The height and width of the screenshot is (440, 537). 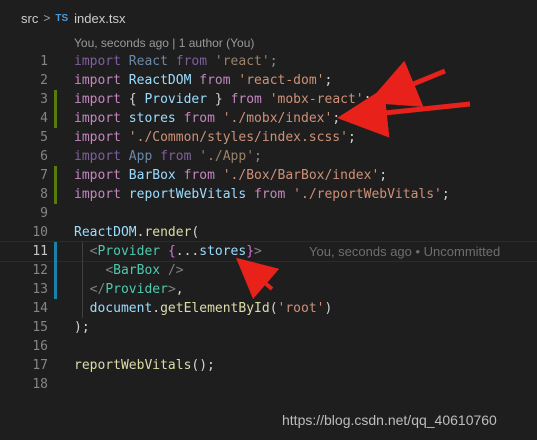 I want to click on arrow-annotation-line3, so click(x=406, y=83).